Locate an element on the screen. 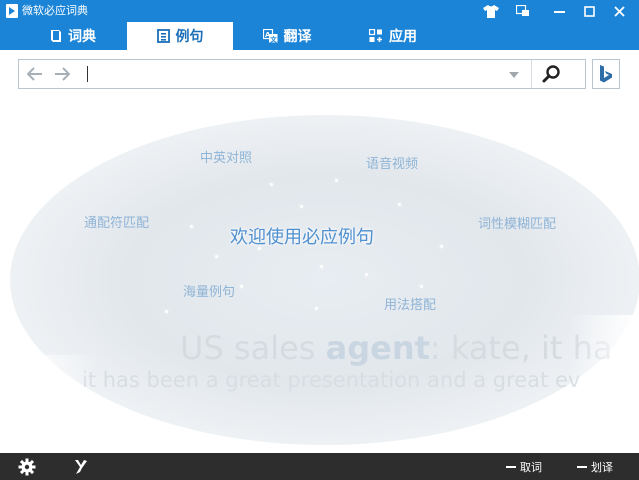  take-word-toggle: 取词 is located at coordinates (524, 467).